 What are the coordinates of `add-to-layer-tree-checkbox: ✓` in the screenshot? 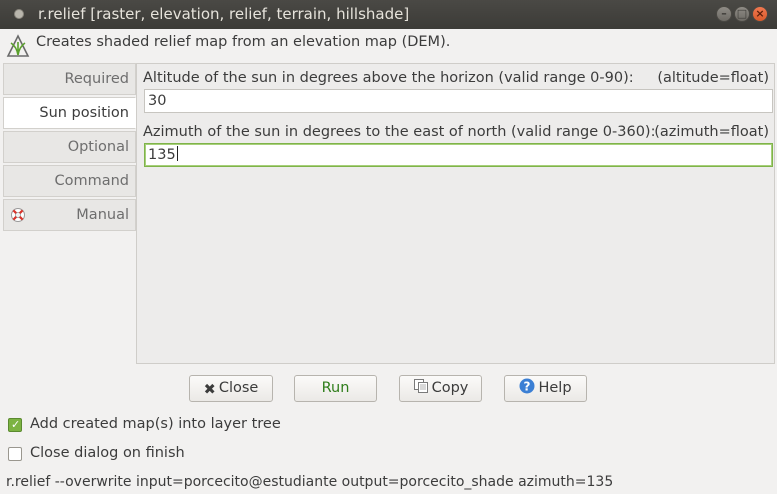 It's located at (15, 425).